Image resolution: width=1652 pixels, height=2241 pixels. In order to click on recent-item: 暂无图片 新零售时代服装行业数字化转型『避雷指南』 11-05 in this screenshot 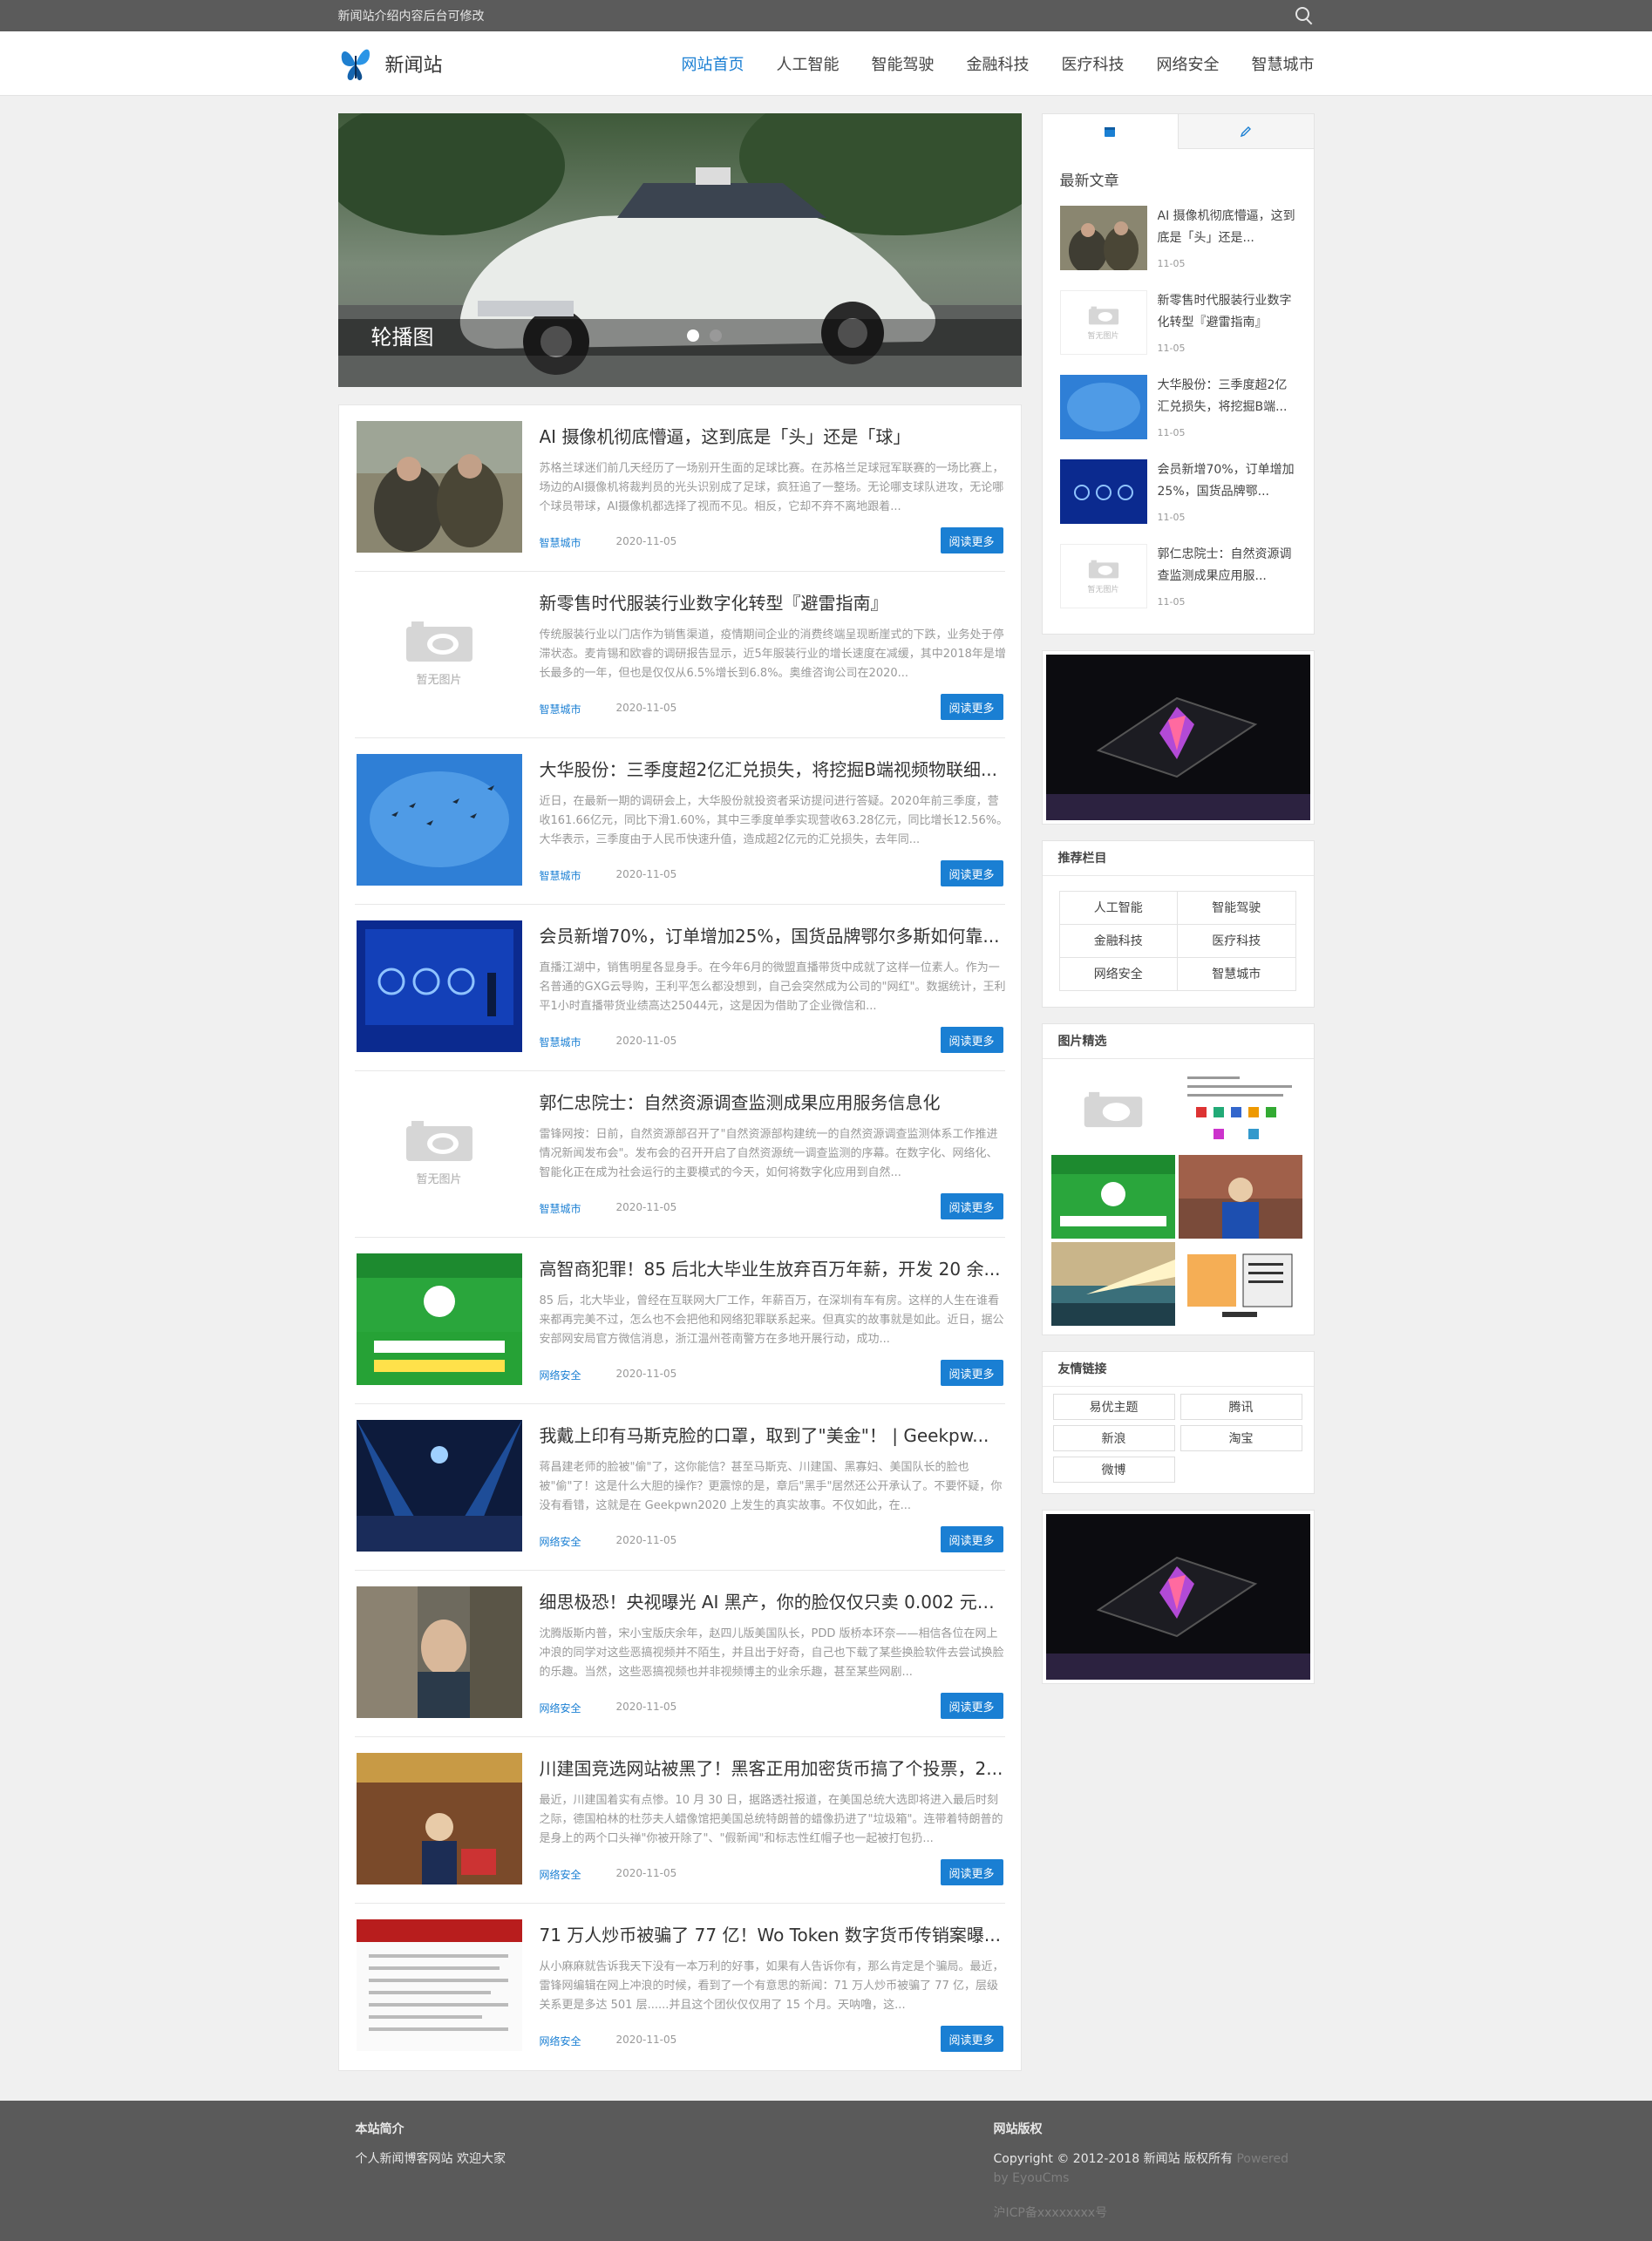, I will do `click(1178, 325)`.